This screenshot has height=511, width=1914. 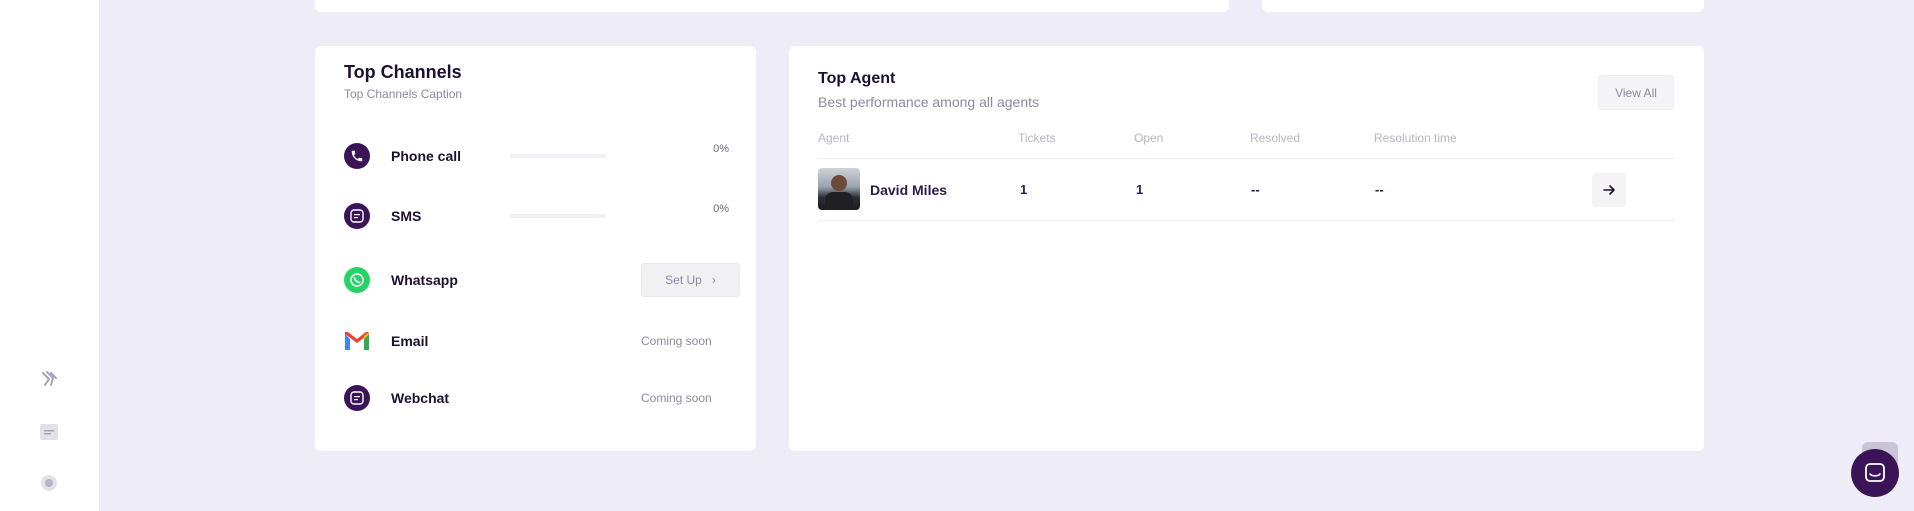 I want to click on top-agent-title: Top Agent, so click(x=857, y=78).